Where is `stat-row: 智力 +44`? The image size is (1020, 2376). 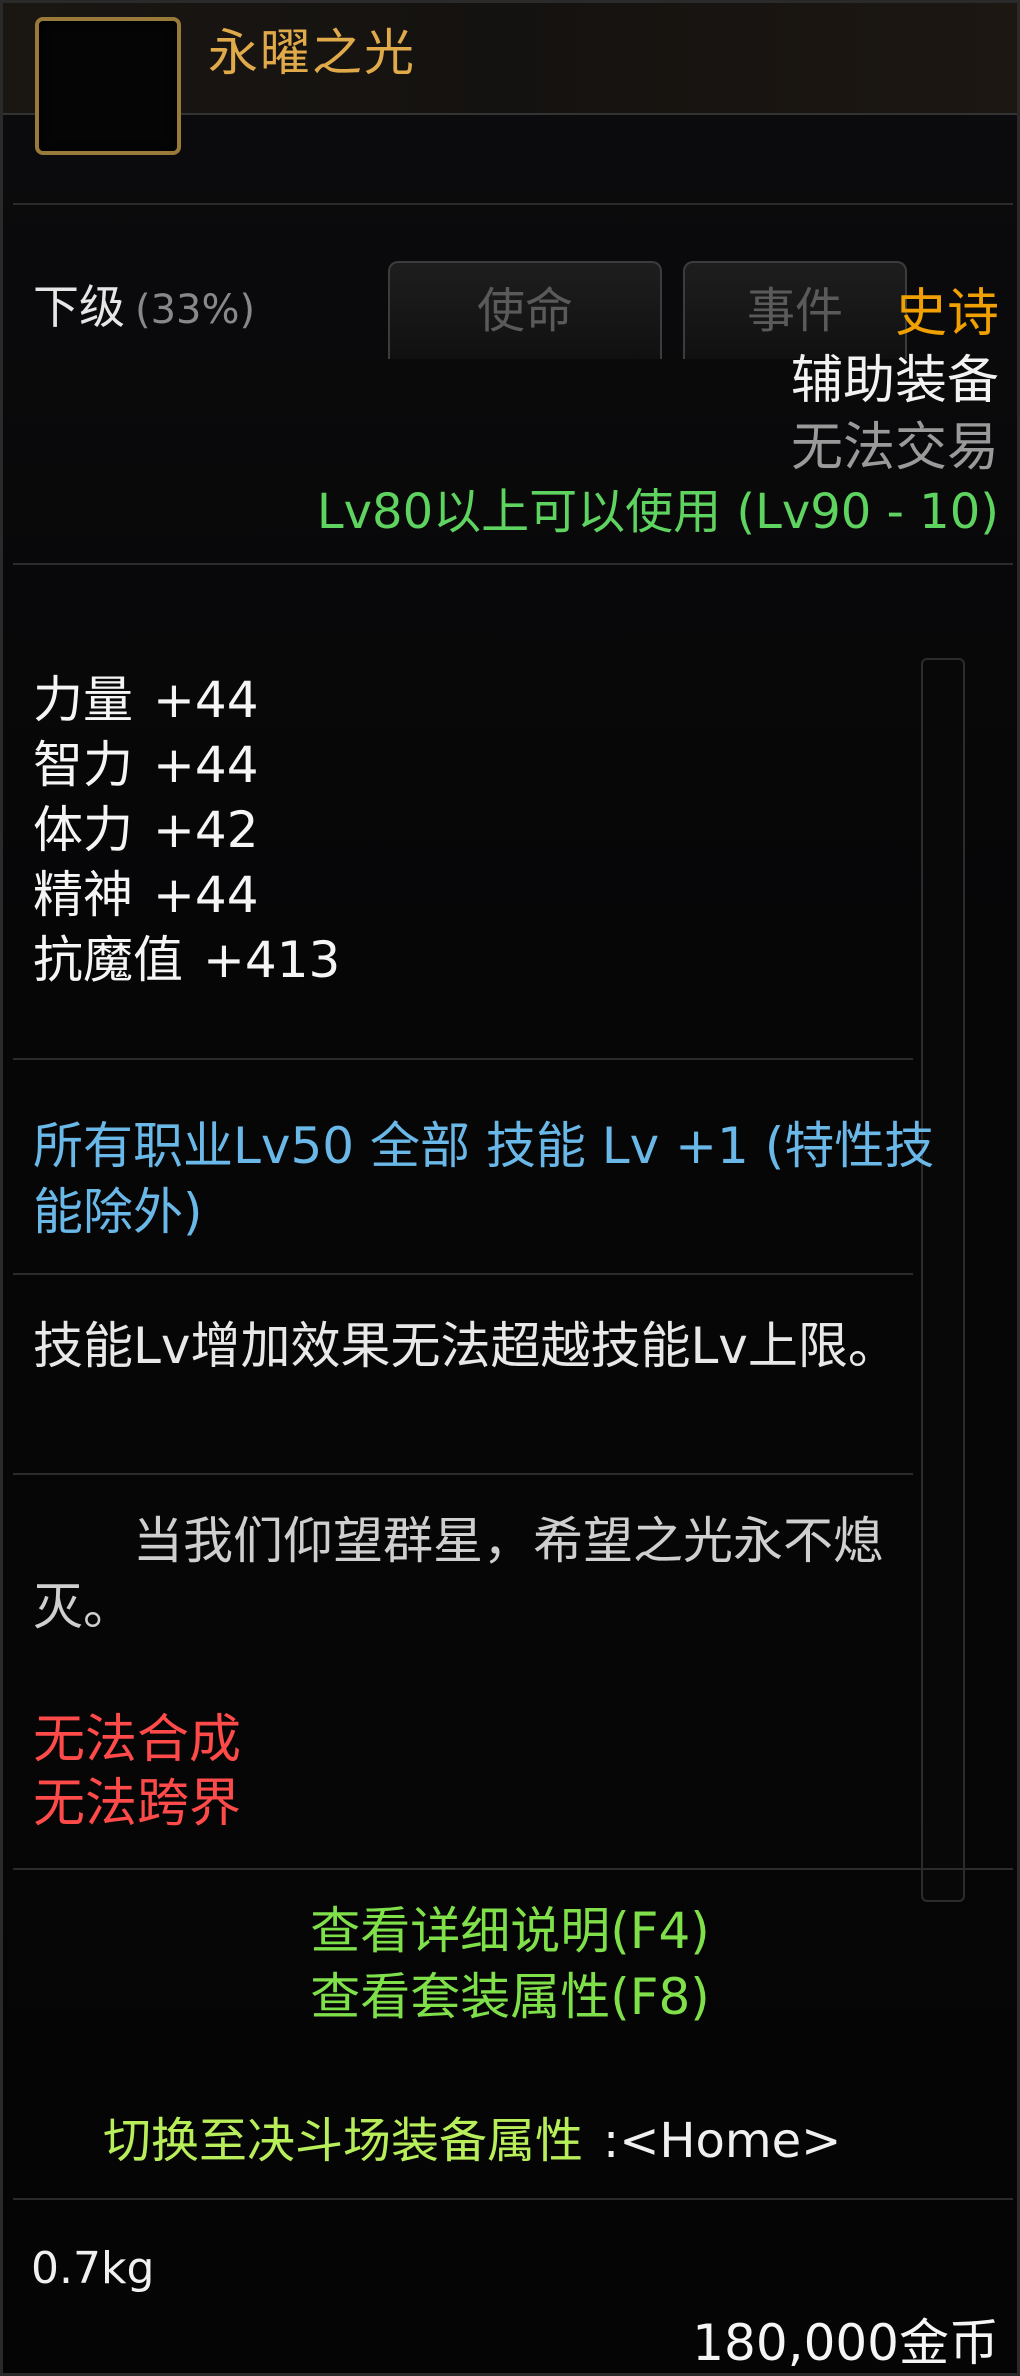
stat-row: 智力 +44 is located at coordinates (186, 765).